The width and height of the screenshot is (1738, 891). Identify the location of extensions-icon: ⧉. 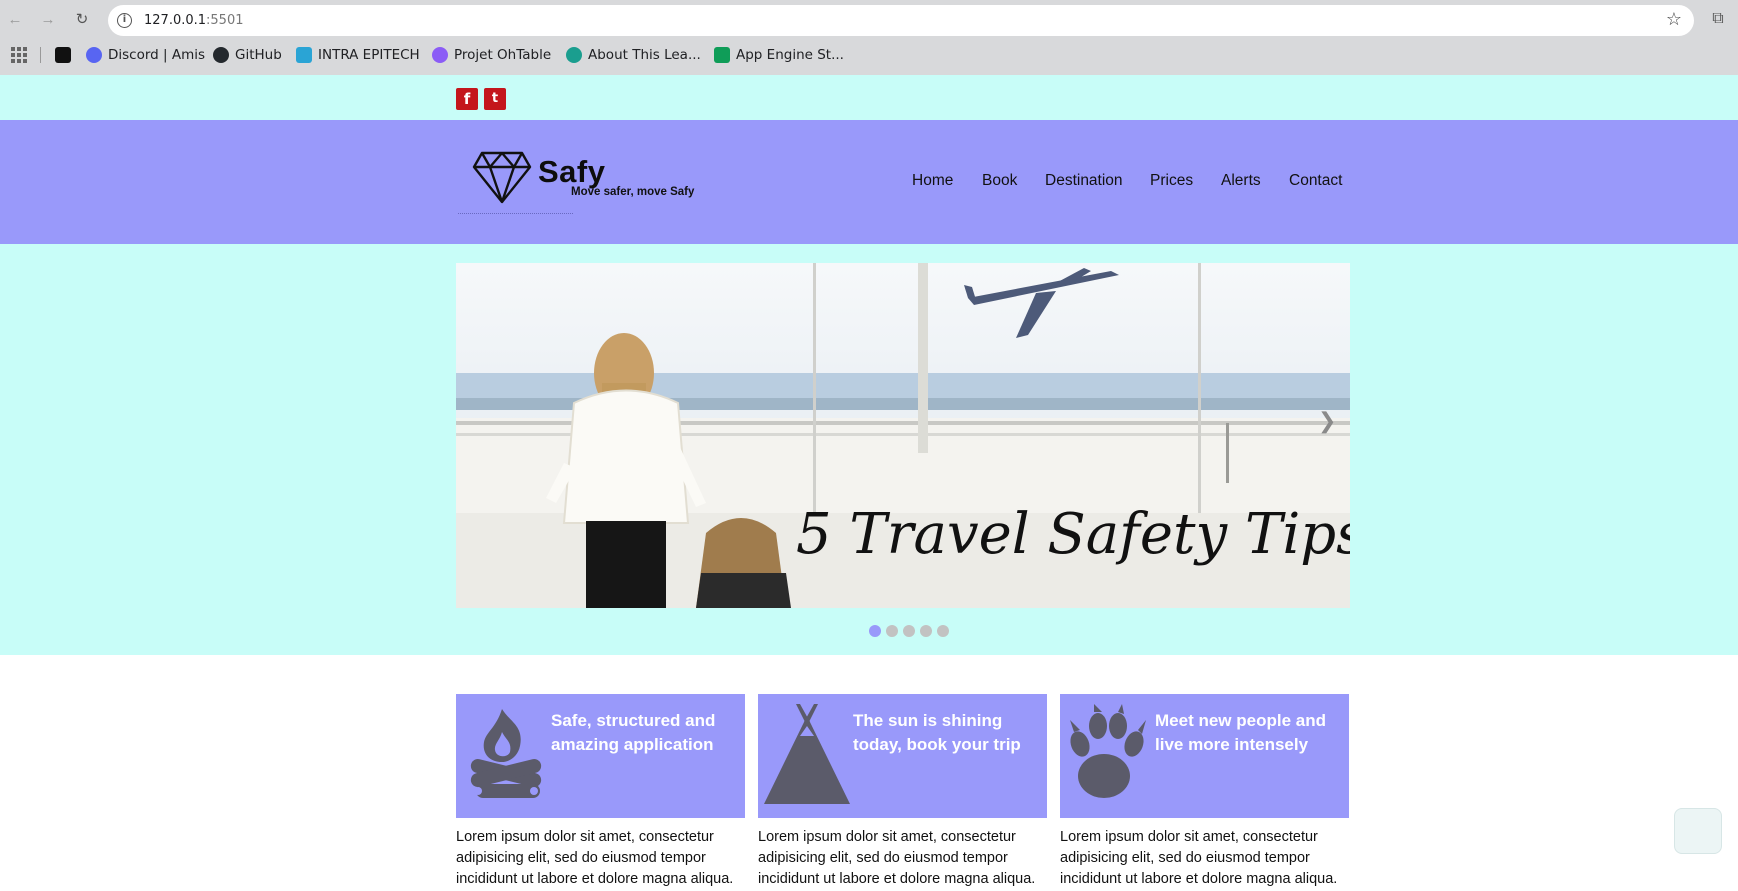
(1718, 19).